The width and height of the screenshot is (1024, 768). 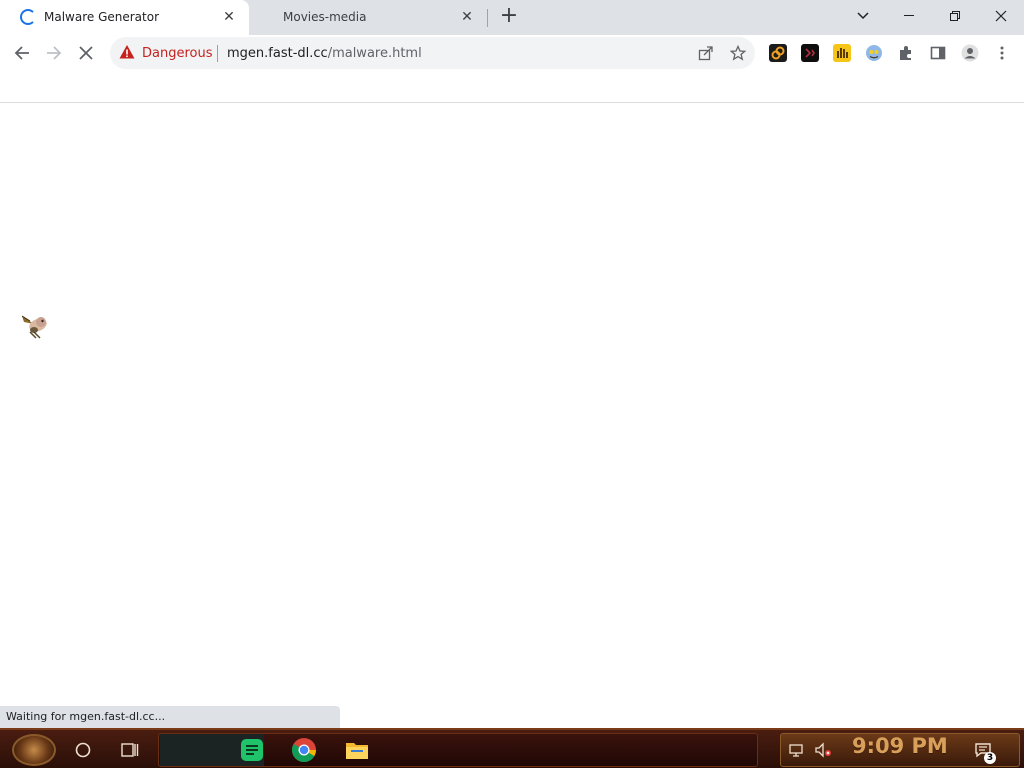 What do you see at coordinates (325, 17) in the screenshot?
I see `tab-title: Movies-media` at bounding box center [325, 17].